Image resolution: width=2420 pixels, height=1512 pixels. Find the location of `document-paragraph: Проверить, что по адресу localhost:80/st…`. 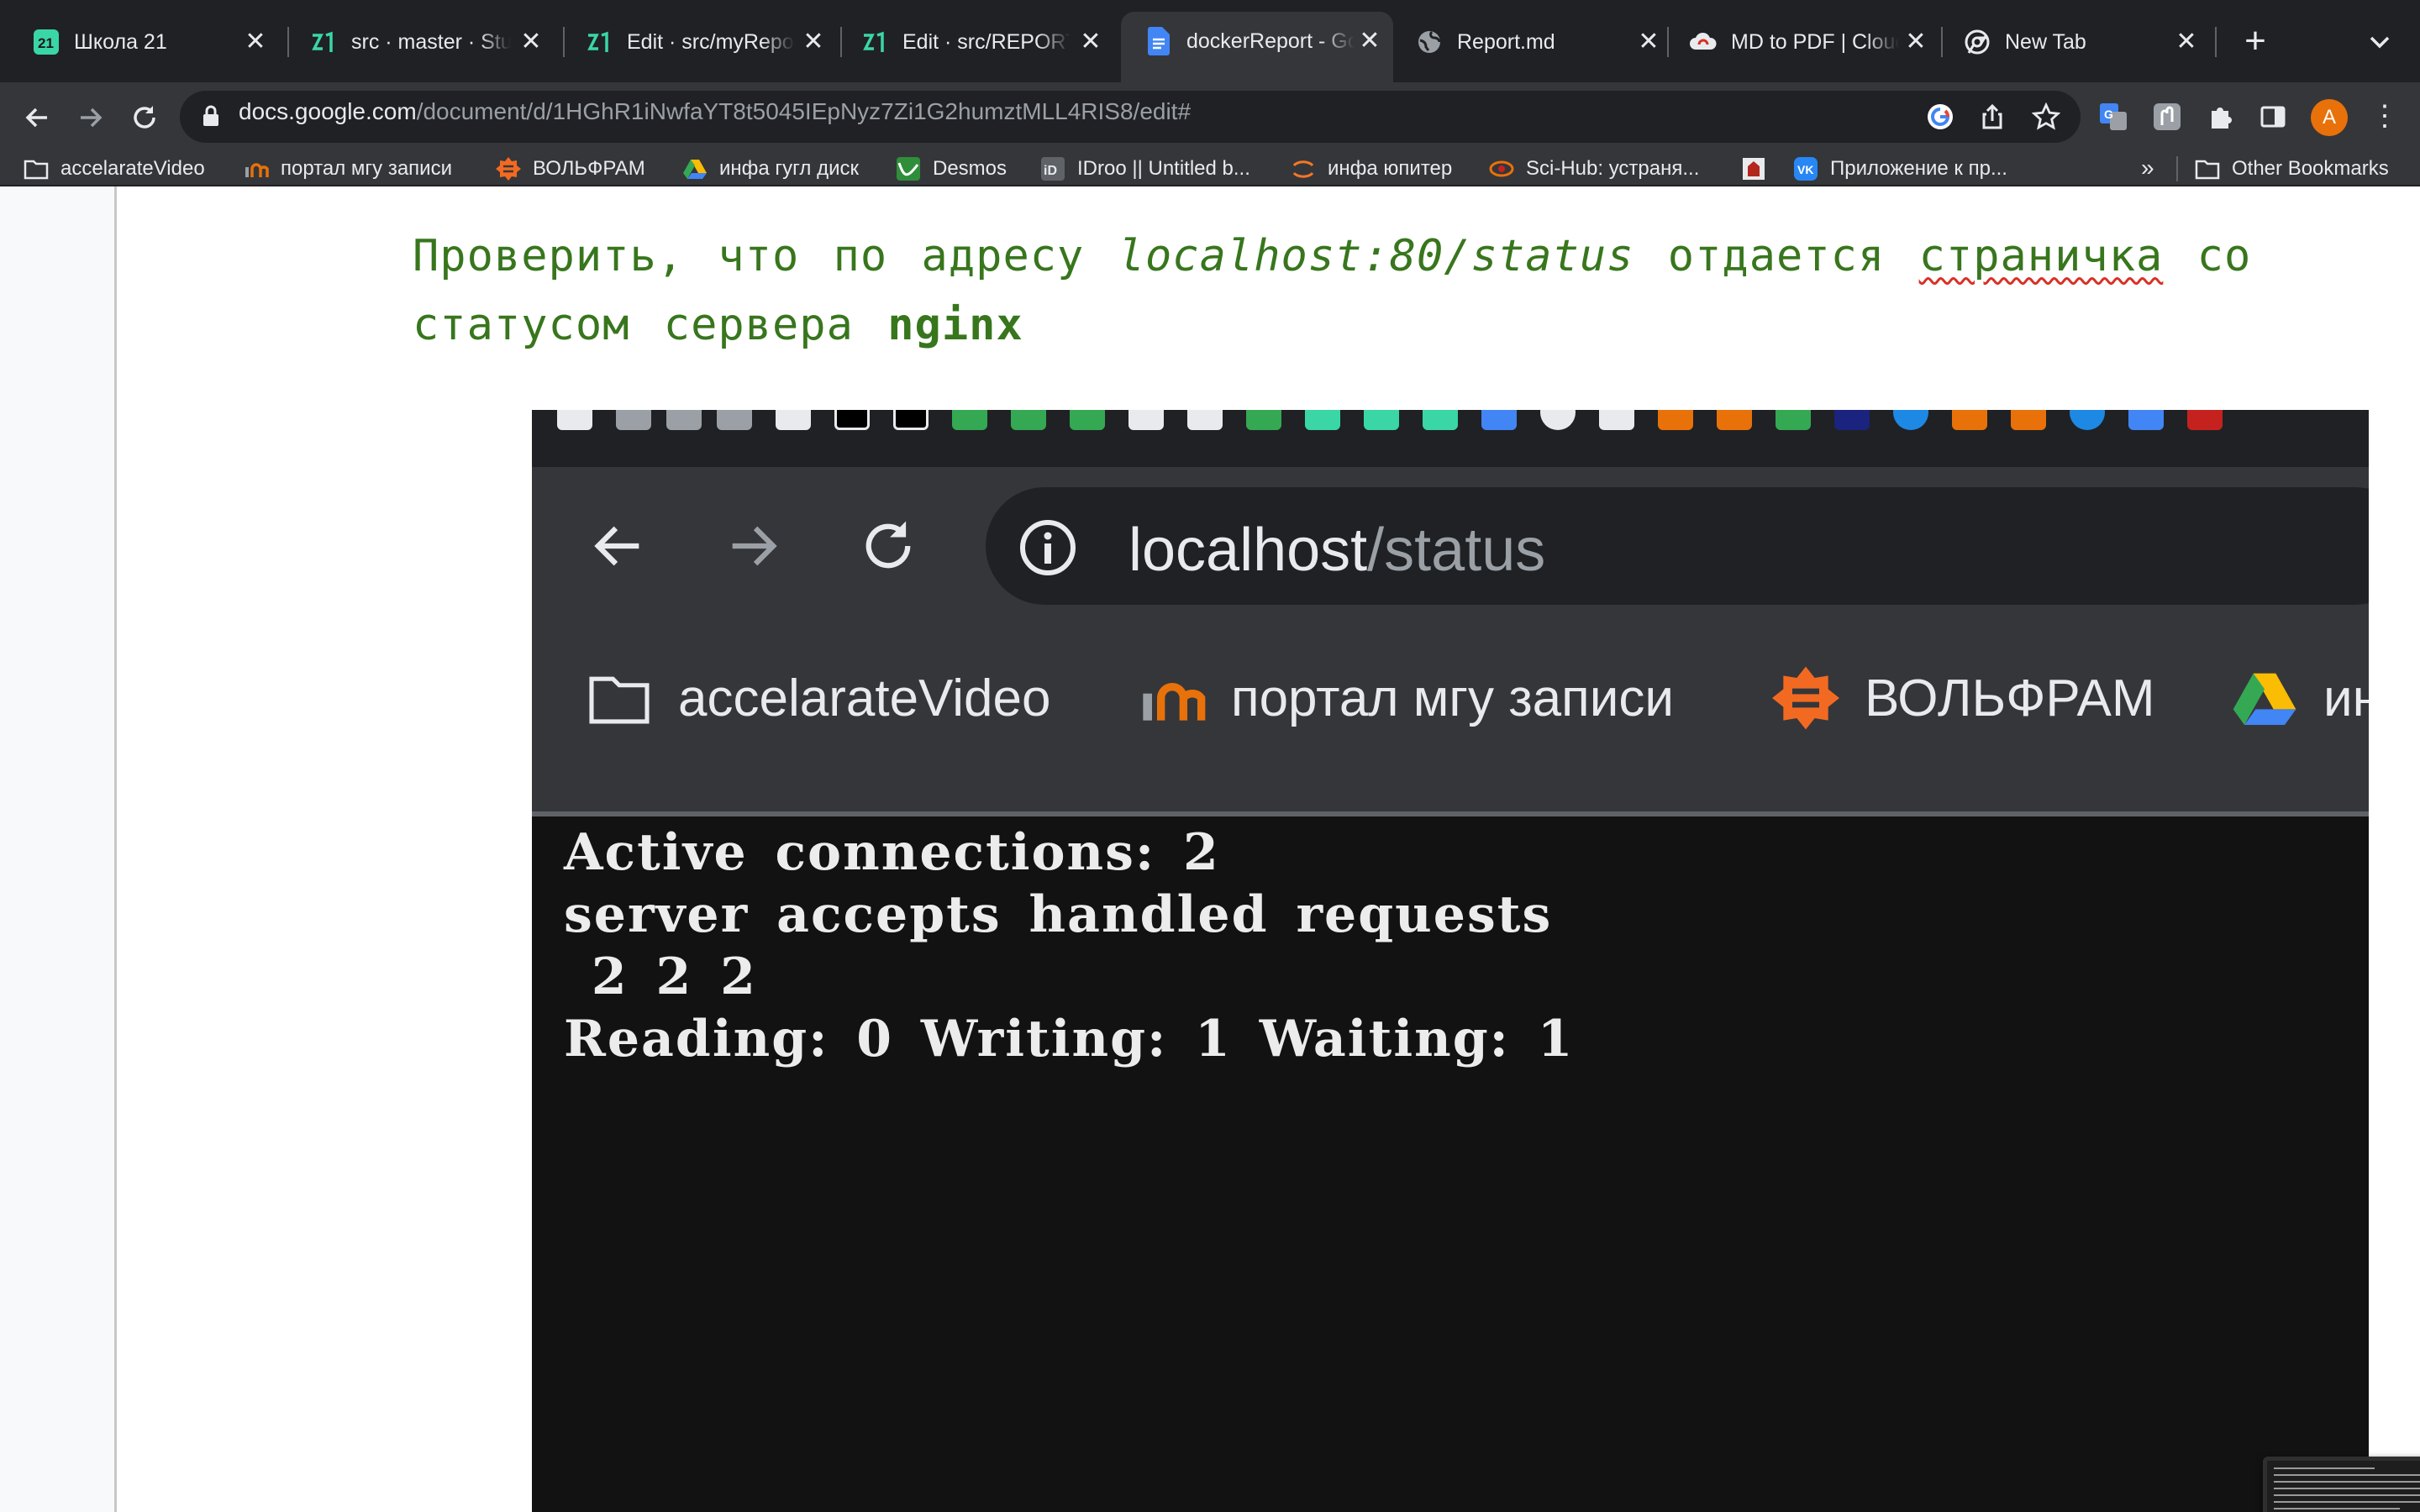

document-paragraph: Проверить, что по адресу localhost:80/st… is located at coordinates (1362, 291).